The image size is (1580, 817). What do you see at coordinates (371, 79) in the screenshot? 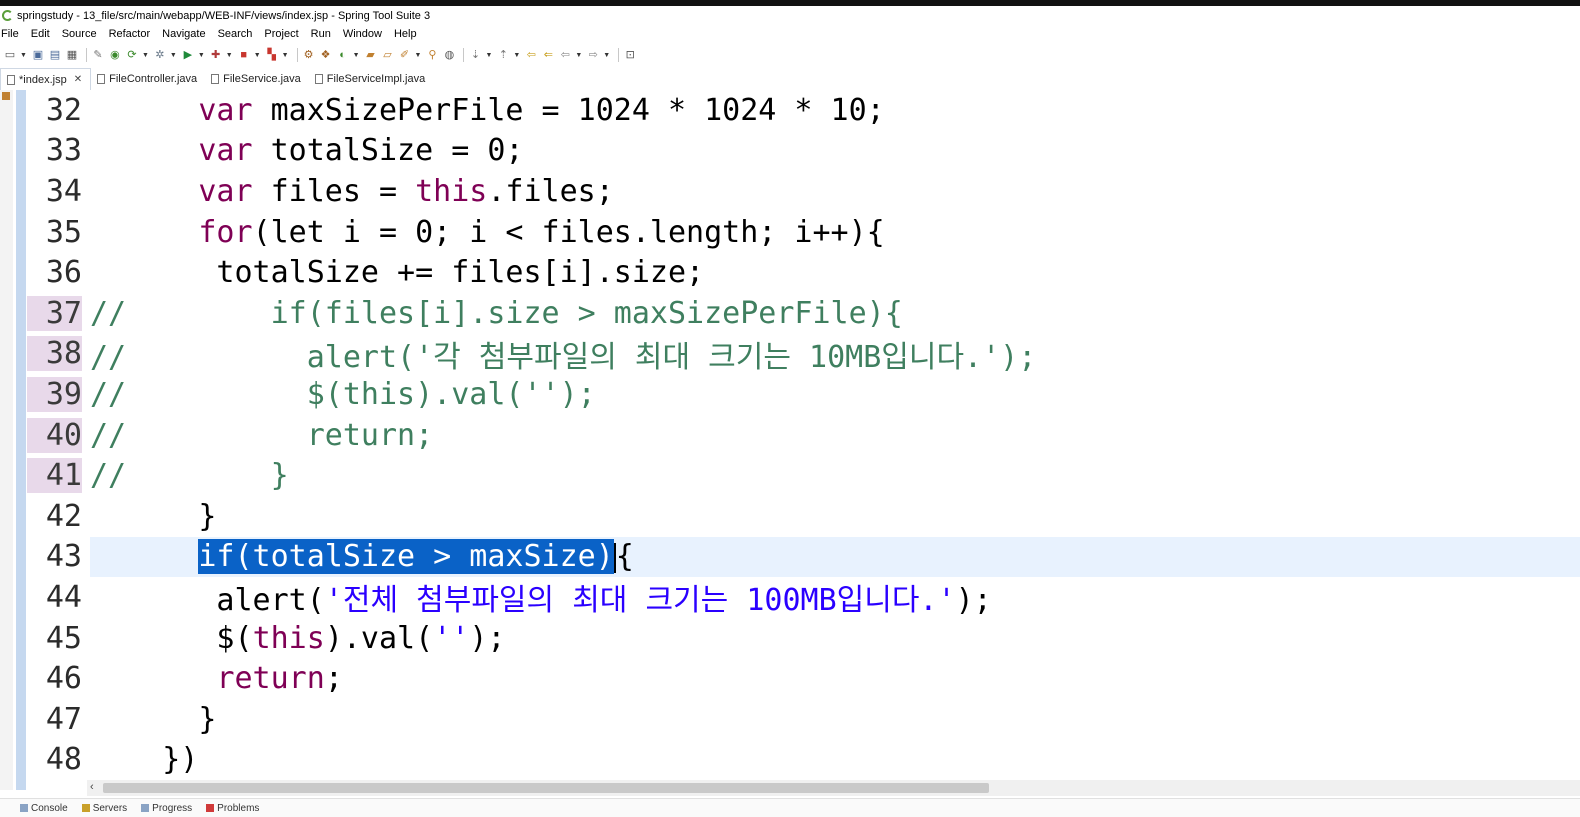
I see `tab-file-service-impl: FileServiceImpl.java` at bounding box center [371, 79].